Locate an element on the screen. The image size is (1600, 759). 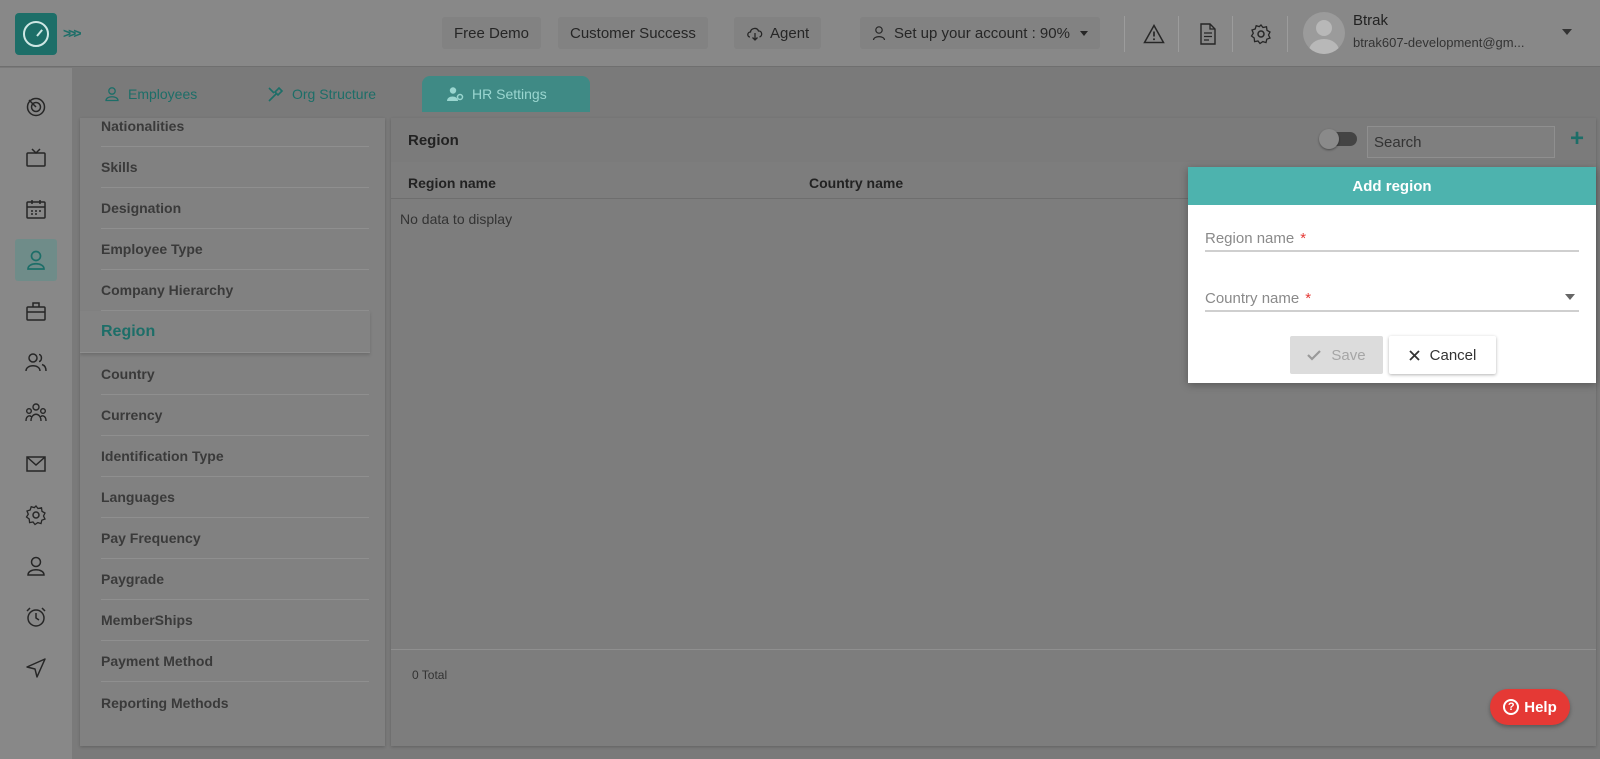
setup-account-label: Set up your account : 90% is located at coordinates (982, 33).